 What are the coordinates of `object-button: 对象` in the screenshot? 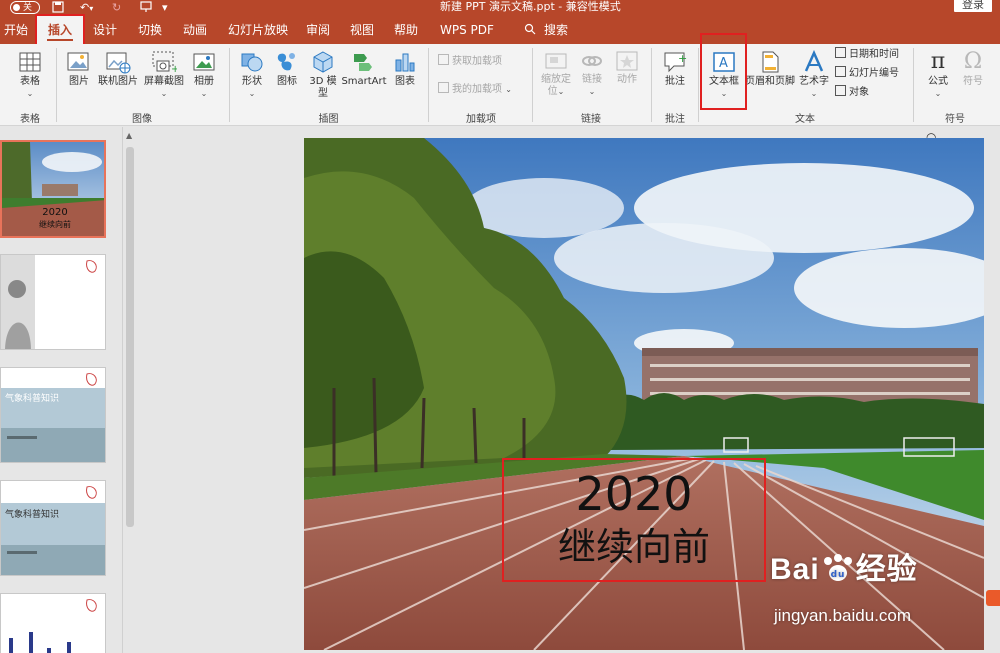 It's located at (852, 92).